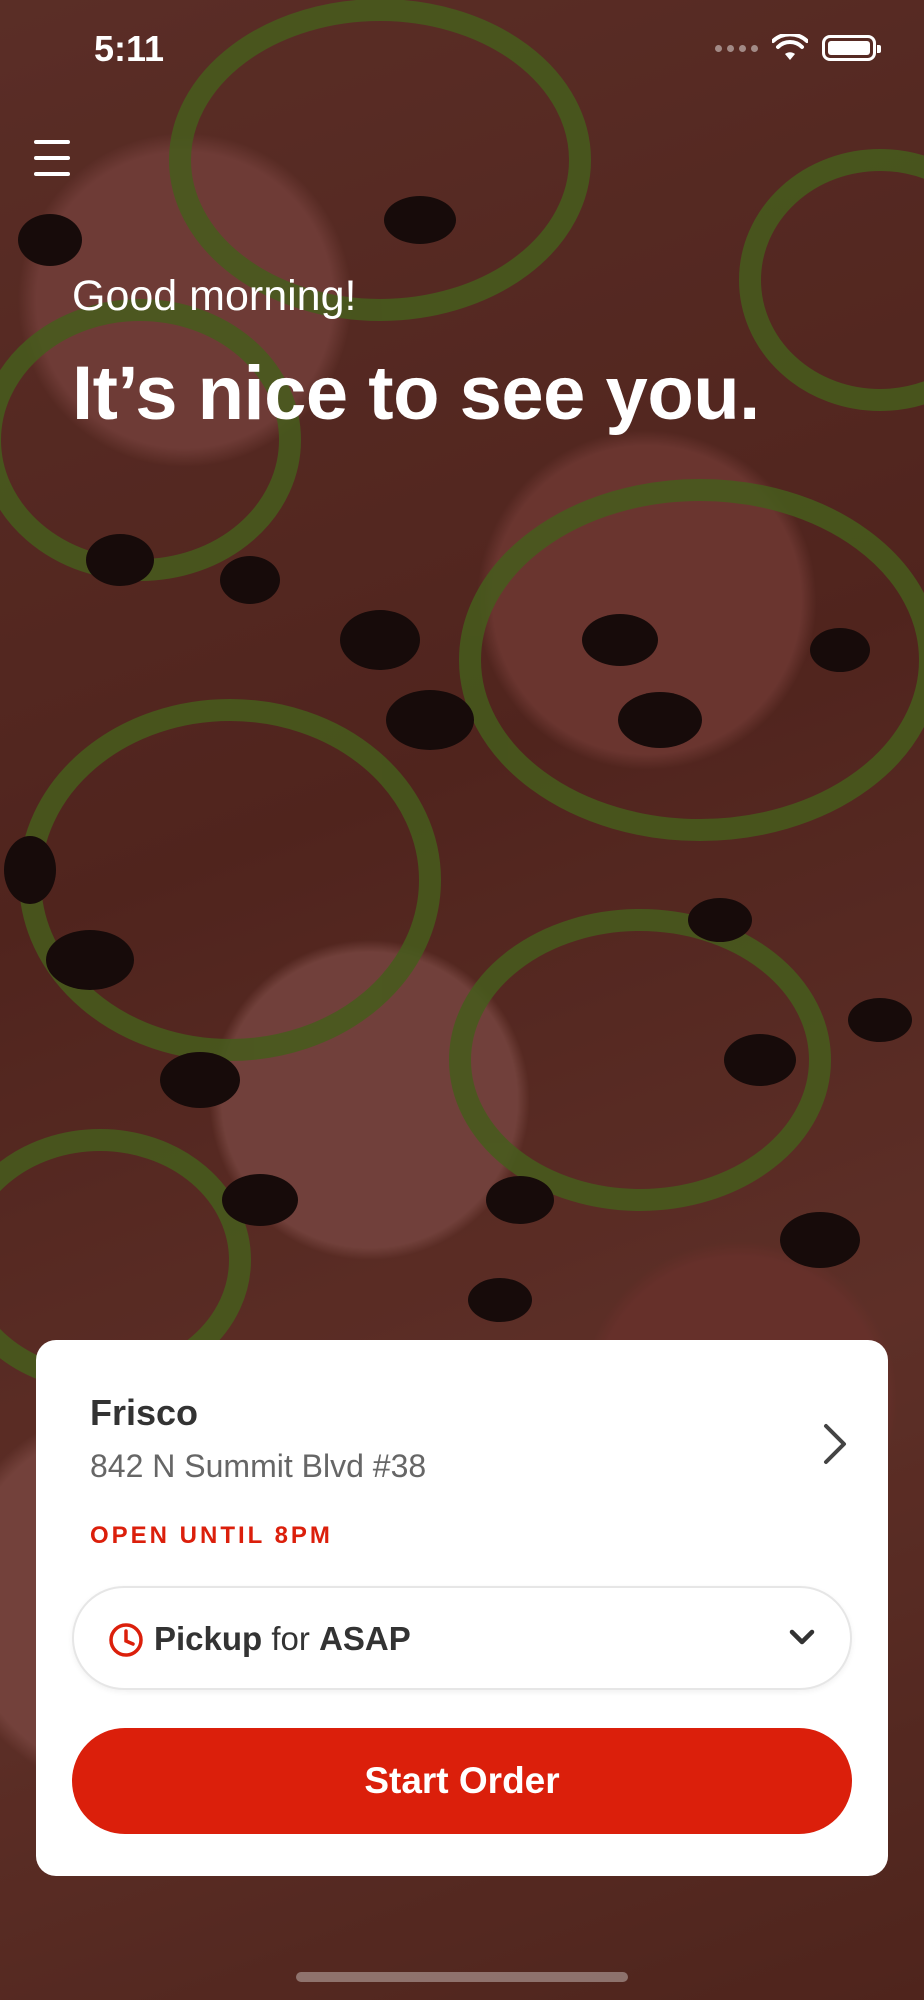 The width and height of the screenshot is (924, 2000). I want to click on order-connector: for, so click(290, 1638).